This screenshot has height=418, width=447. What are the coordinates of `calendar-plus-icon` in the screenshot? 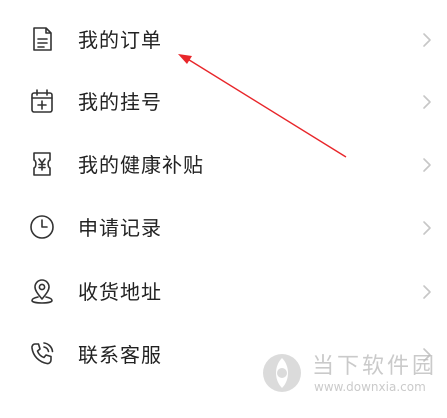 It's located at (42, 101).